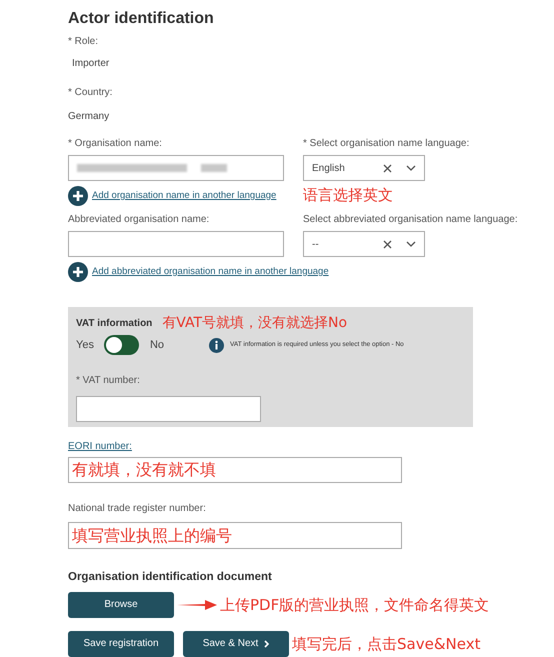 This screenshot has height=657, width=554. What do you see at coordinates (114, 324) in the screenshot?
I see `vat-title: VAT information` at bounding box center [114, 324].